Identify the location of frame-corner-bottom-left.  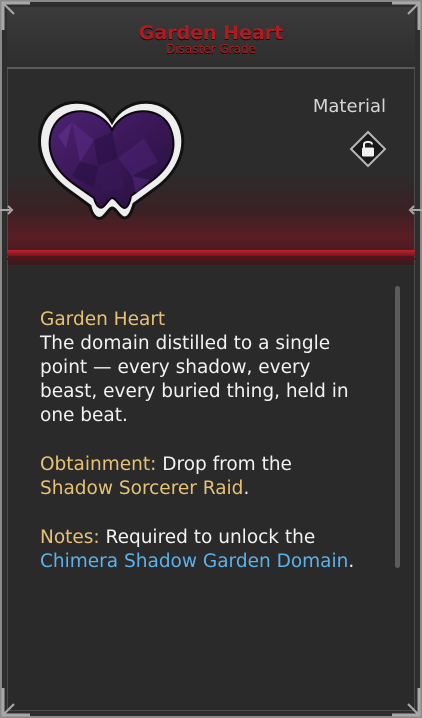
(16, 702).